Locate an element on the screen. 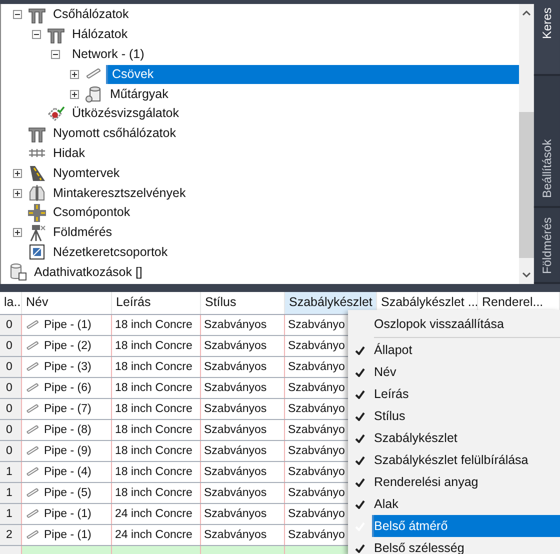 Image resolution: width=560 pixels, height=554 pixels. table-cell: Pipe - (2) is located at coordinates (67, 346).